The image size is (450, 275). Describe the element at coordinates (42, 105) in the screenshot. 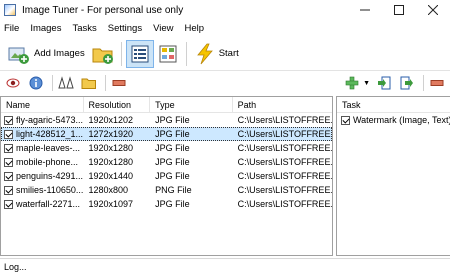

I see `column-header-name: Name` at that location.